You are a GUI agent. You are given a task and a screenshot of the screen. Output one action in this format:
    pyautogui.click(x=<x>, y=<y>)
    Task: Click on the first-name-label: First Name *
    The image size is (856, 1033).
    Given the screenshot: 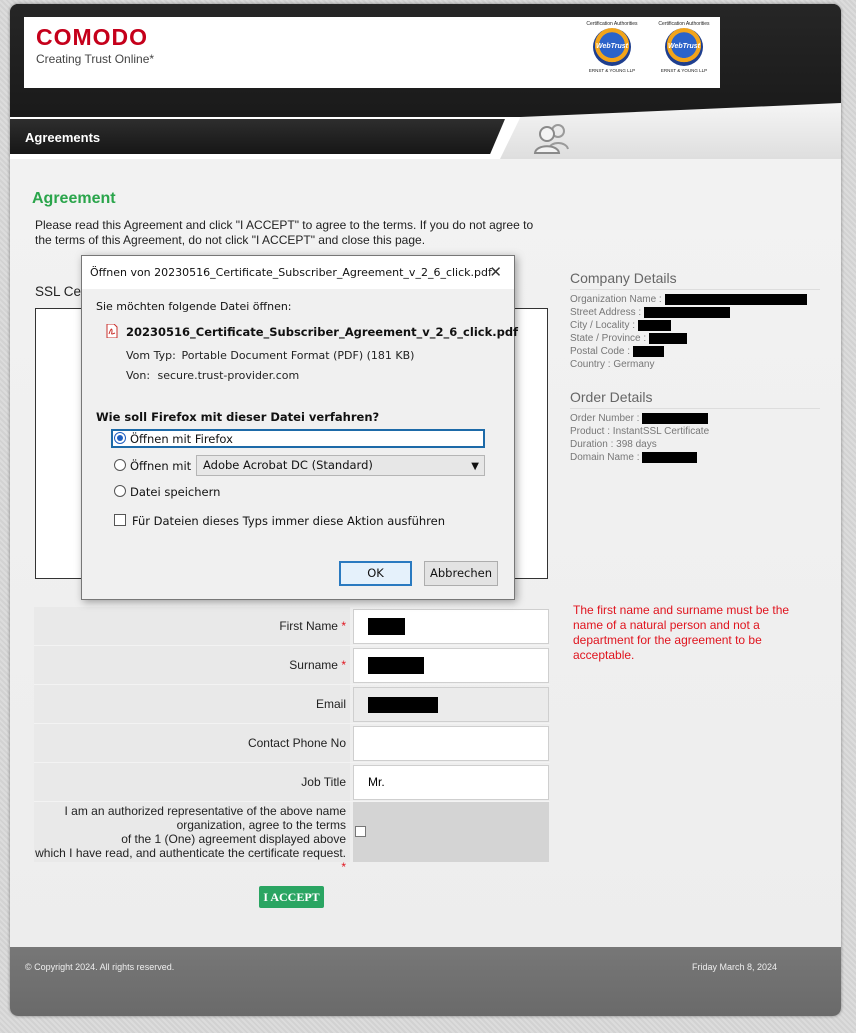 What is the action you would take?
    pyautogui.click(x=192, y=626)
    